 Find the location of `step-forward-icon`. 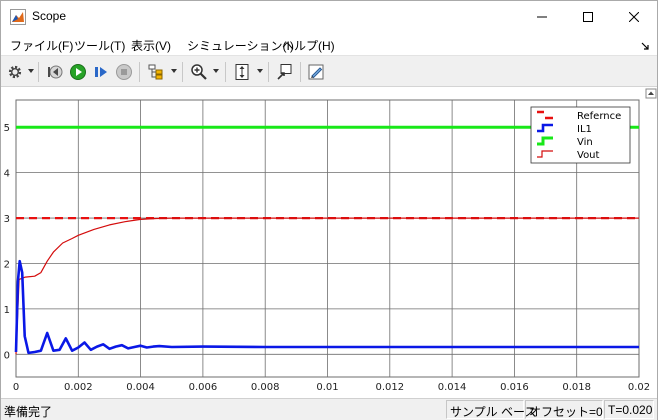

step-forward-icon is located at coordinates (101, 72).